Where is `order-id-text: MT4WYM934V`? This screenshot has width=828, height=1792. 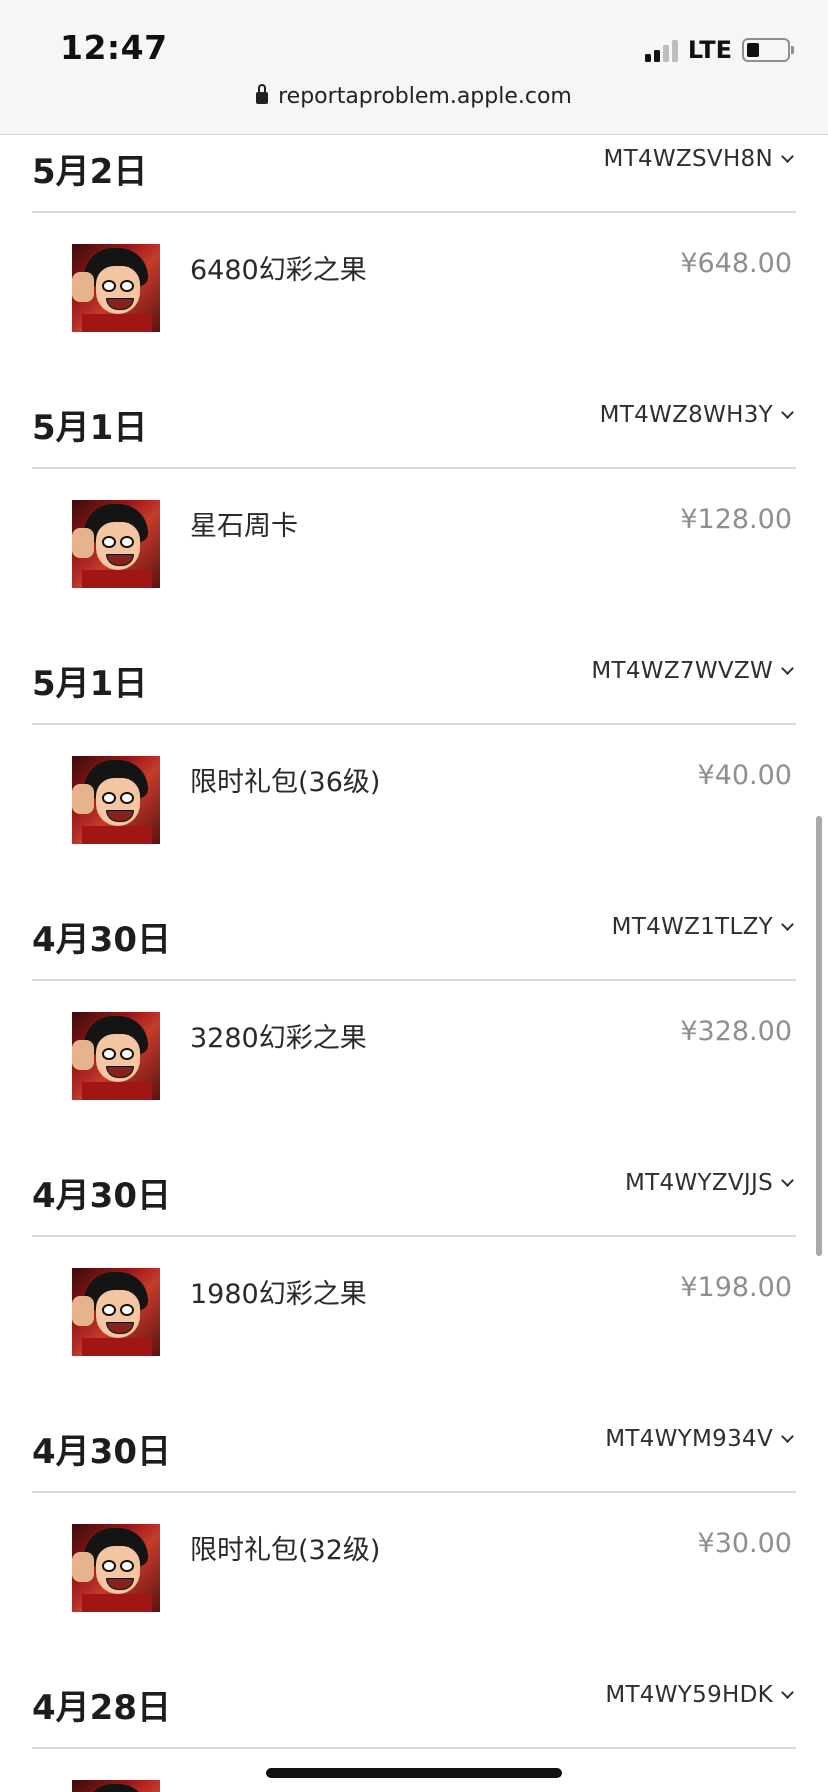
order-id-text: MT4WYM934V is located at coordinates (689, 1439).